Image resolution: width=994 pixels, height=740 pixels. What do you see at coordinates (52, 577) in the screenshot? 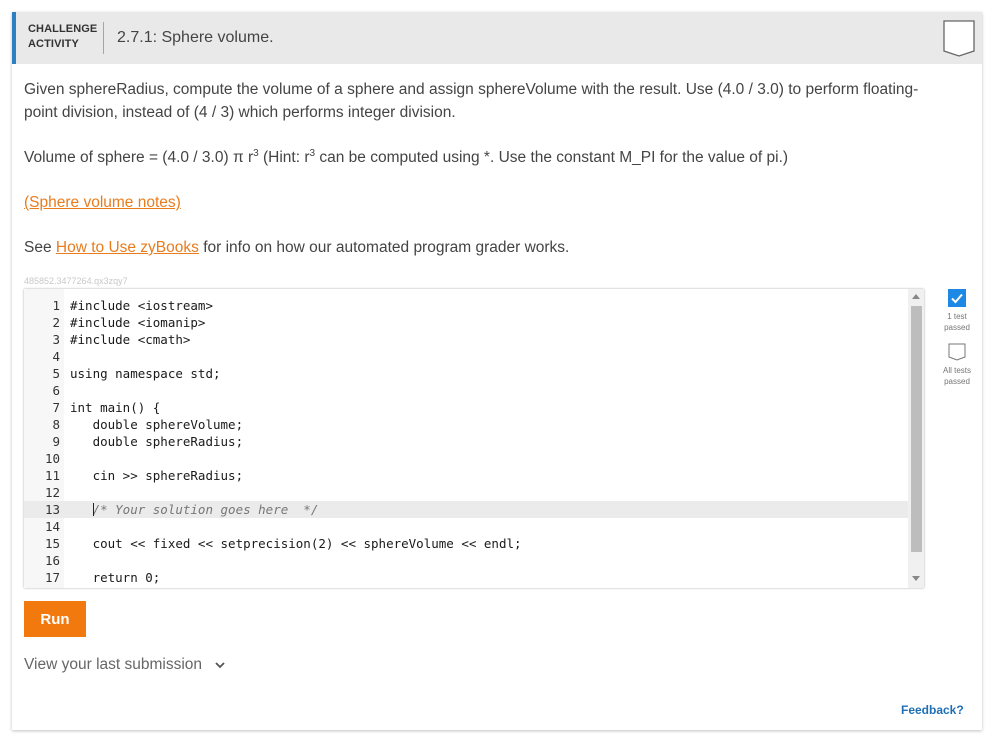
I see `line-number: 17` at bounding box center [52, 577].